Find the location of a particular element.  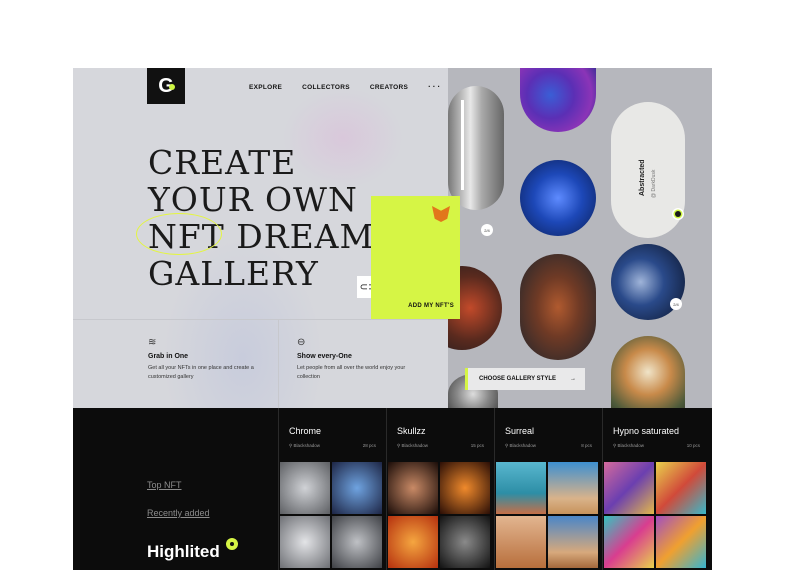

nav-creators: CREATORS is located at coordinates (389, 87).